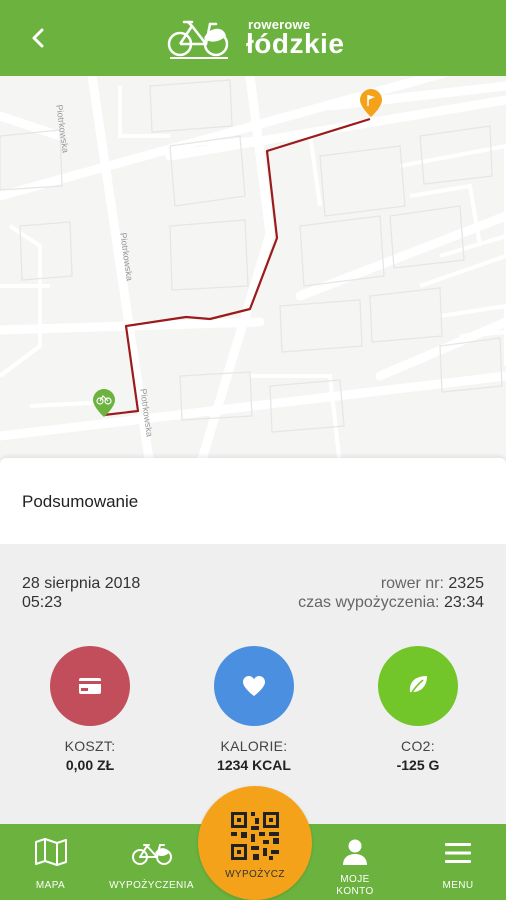 This screenshot has width=506, height=900. I want to click on start-marker, so click(104, 405).